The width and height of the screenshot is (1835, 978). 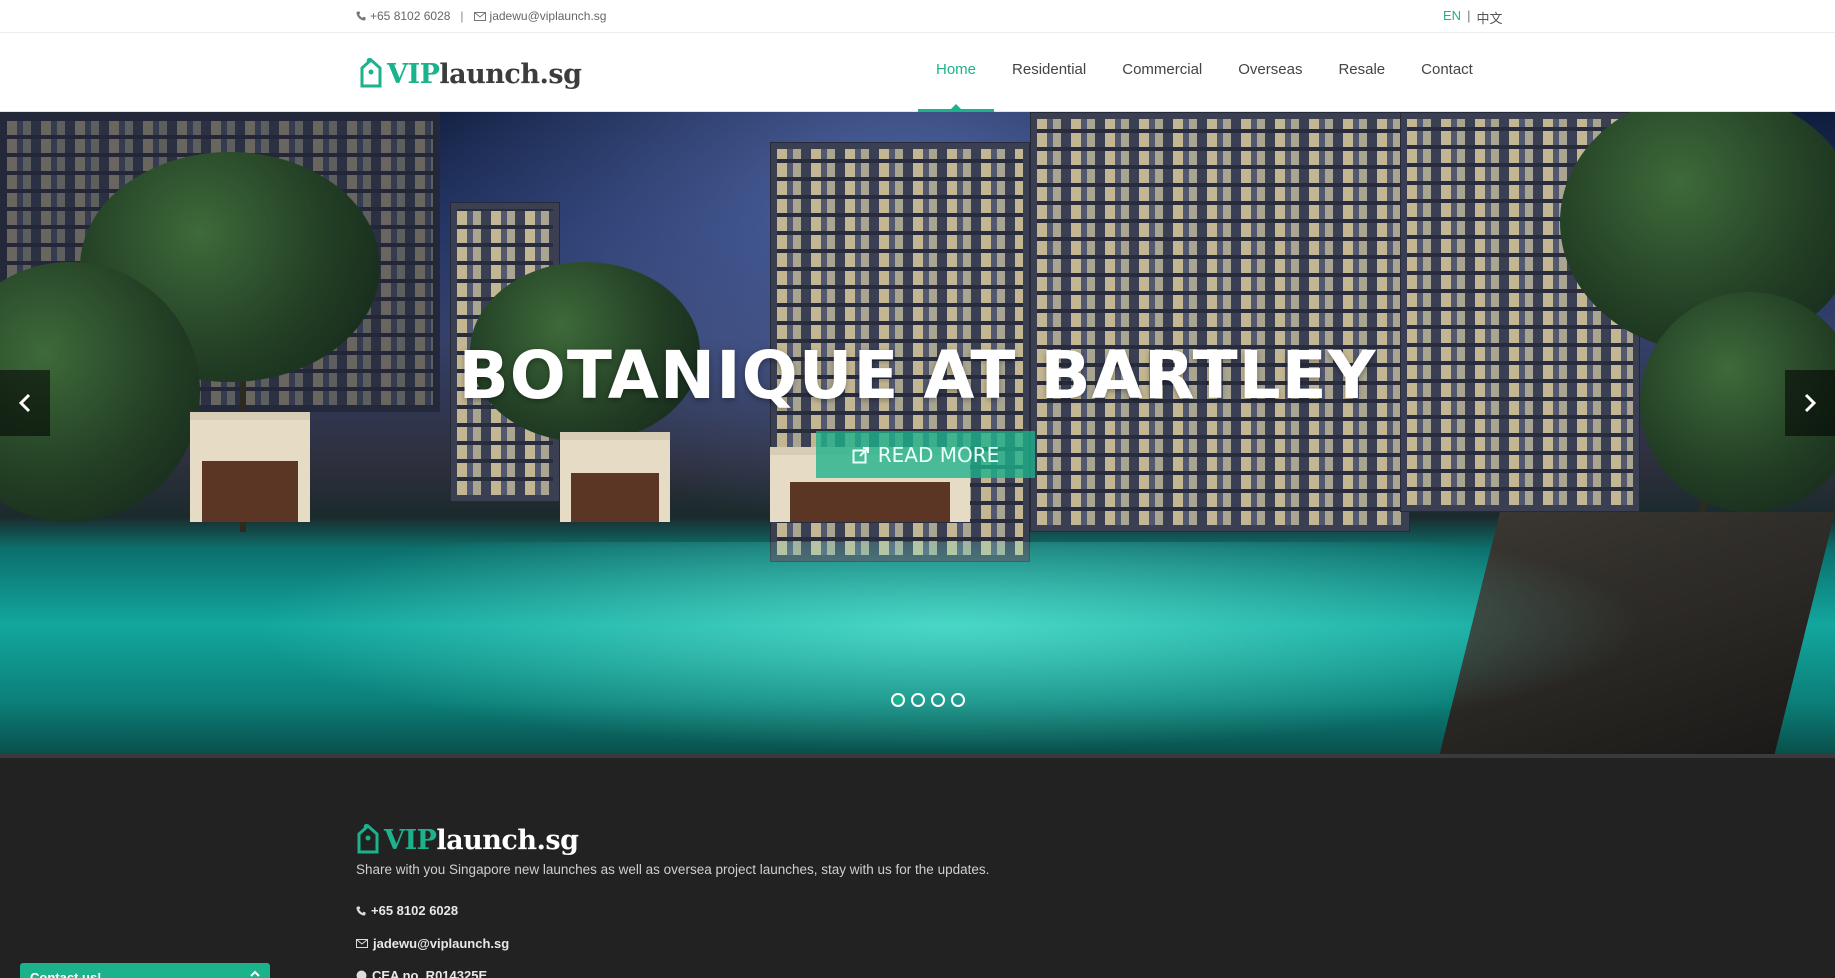 I want to click on top-contact-info: +65 8102 6028 | jadewu@viplaunch.sg, so click(x=481, y=16).